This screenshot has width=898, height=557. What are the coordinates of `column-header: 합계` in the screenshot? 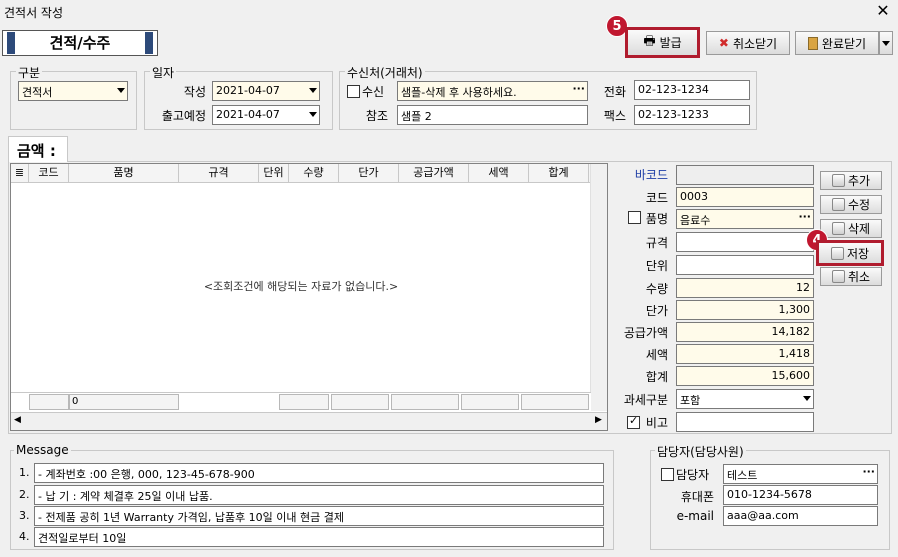 It's located at (559, 173).